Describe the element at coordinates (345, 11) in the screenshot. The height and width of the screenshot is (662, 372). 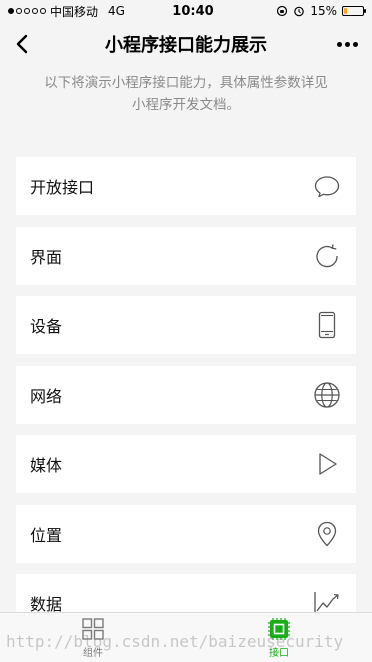
I see `battery-fill` at that location.